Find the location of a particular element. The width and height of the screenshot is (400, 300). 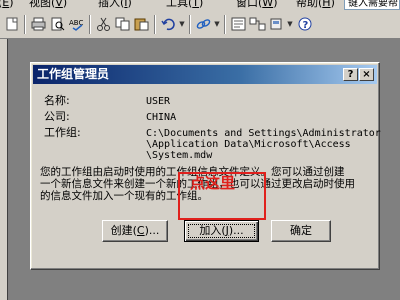

paste-icon is located at coordinates (141, 24).